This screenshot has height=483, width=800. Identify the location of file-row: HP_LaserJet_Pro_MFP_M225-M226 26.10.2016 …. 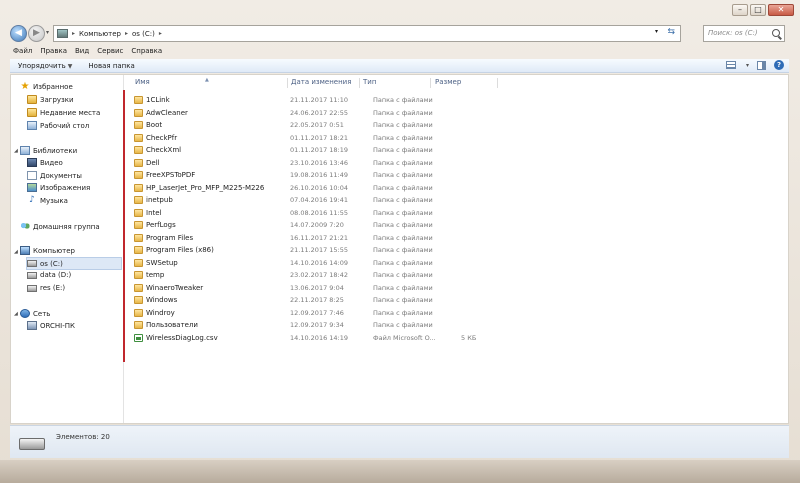
(295, 189).